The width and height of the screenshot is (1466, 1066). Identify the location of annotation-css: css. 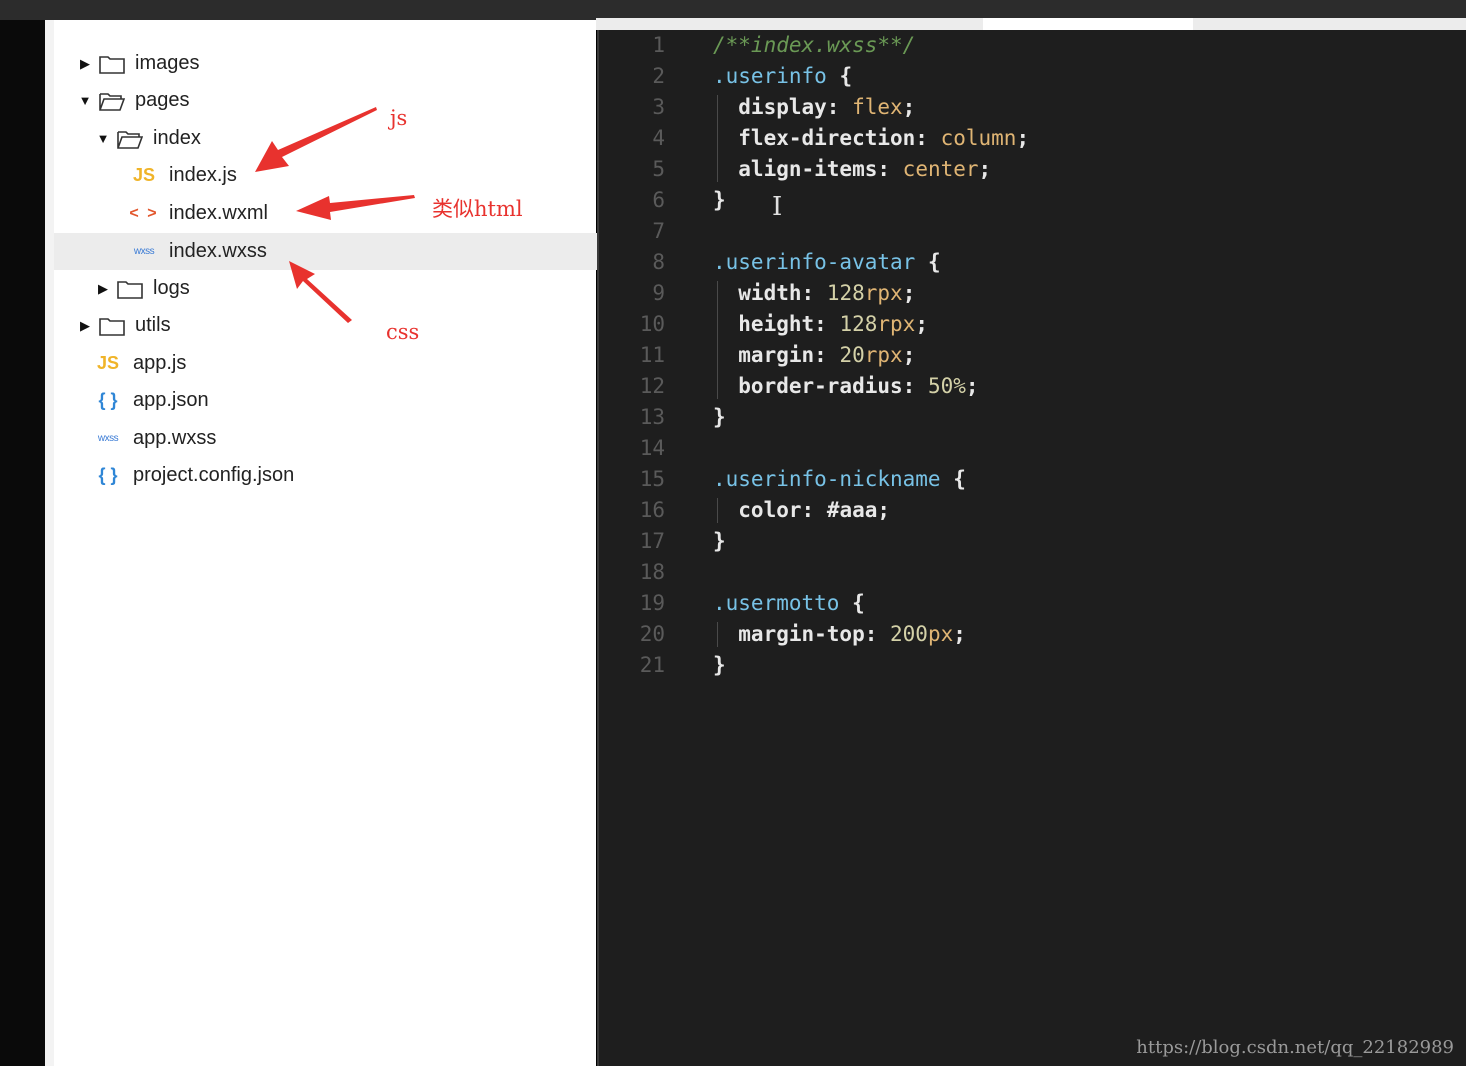
(403, 332).